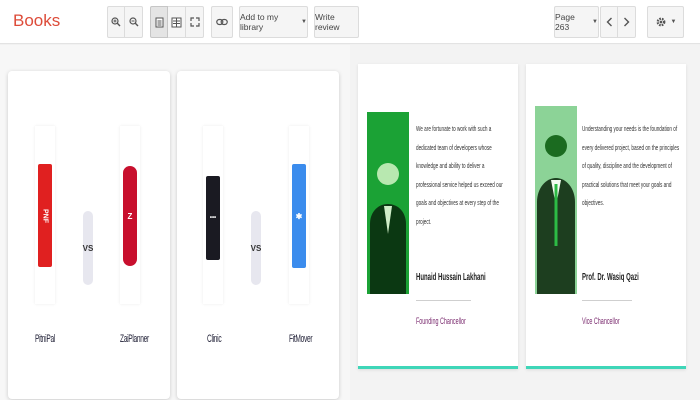 Image resolution: width=700 pixels, height=400 pixels. I want to click on fullscreen-icon, so click(194, 22).